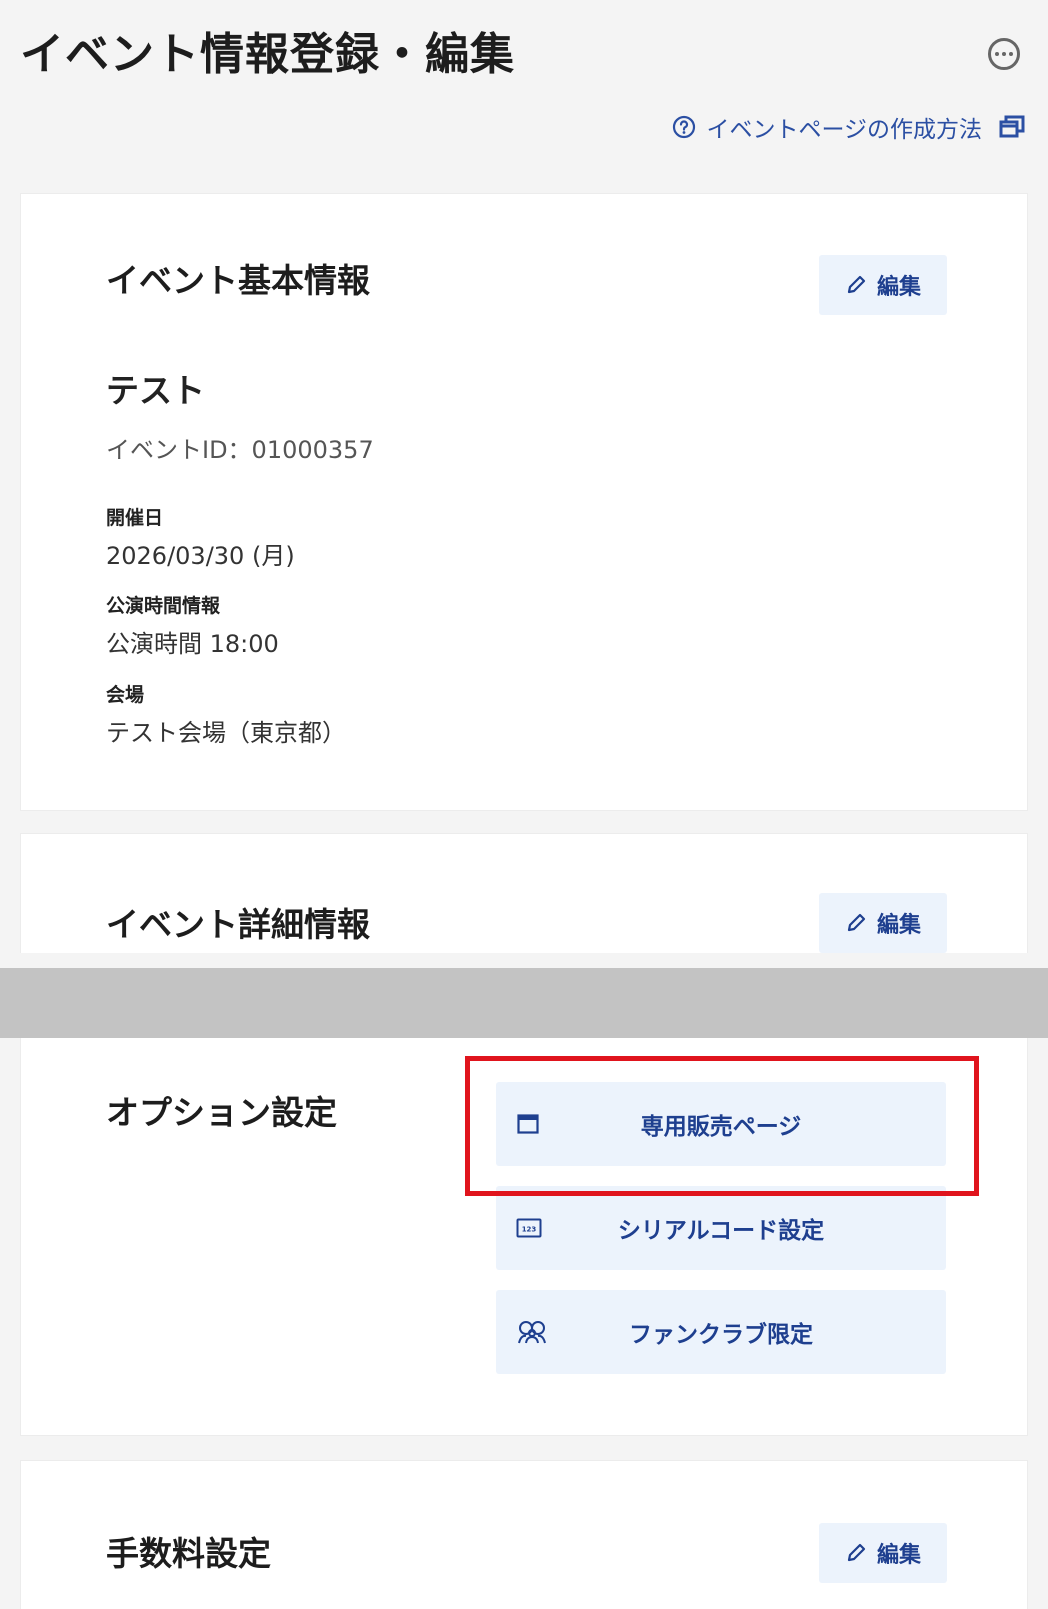  I want to click on detail-info-title: イベント詳細情報, so click(238, 924).